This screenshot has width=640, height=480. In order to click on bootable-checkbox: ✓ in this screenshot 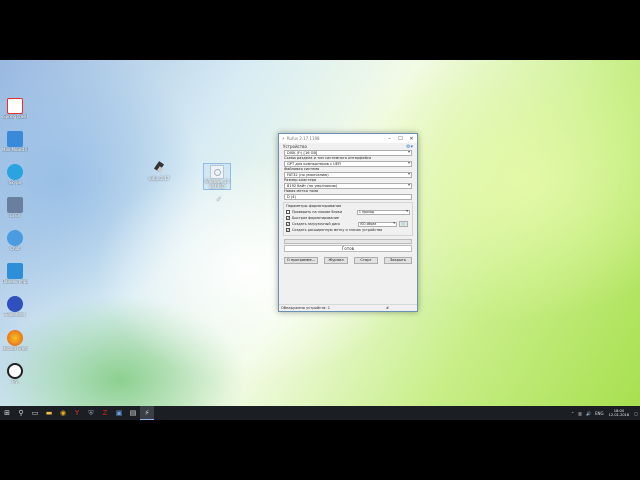, I will do `click(288, 224)`.